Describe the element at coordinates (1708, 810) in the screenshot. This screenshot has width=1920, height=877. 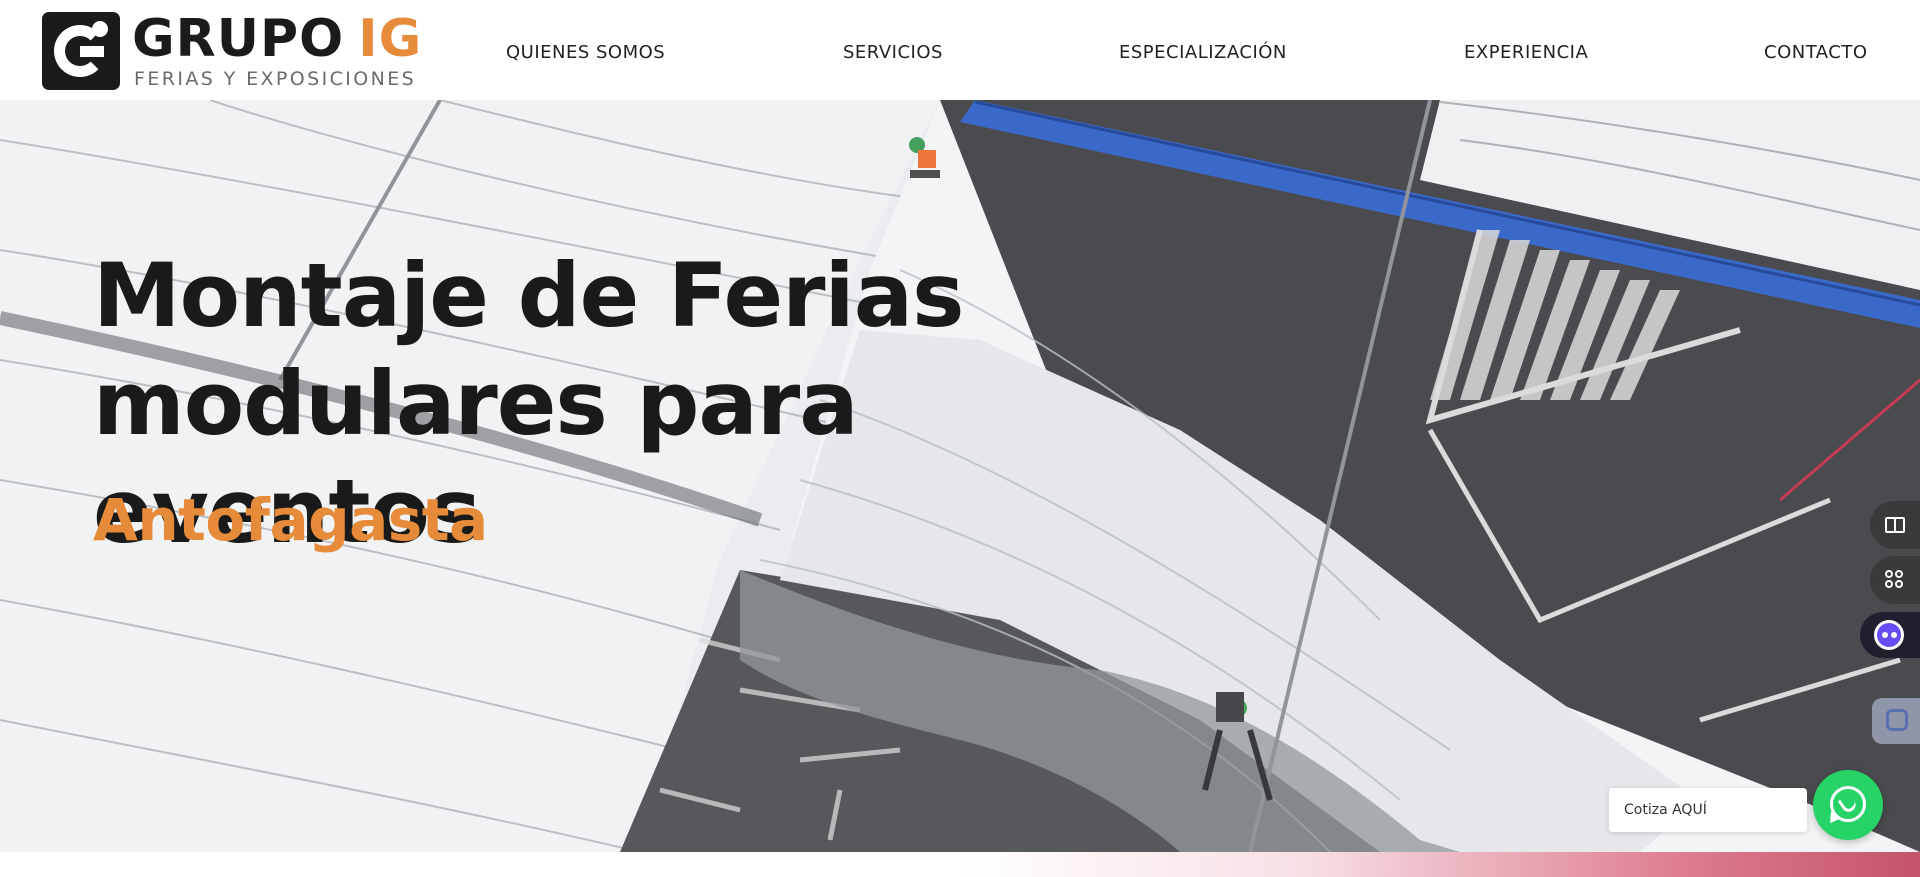
I see `cotiza-chat-label: Cotiza AQUÍ` at that location.